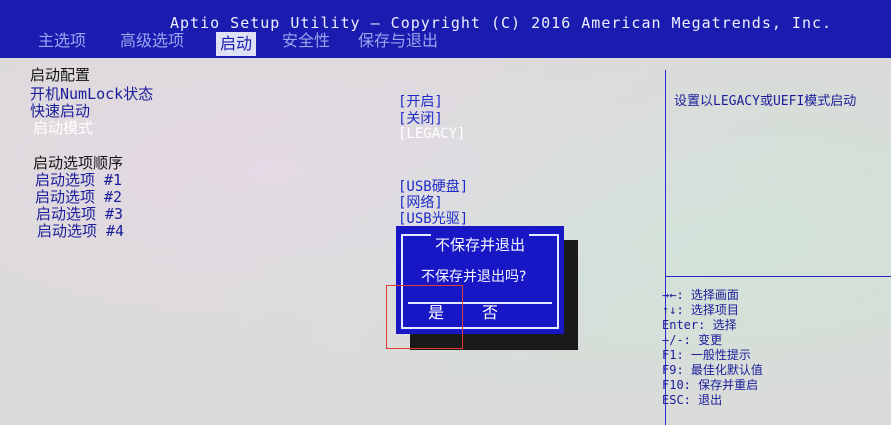 The width and height of the screenshot is (891, 425). Describe the element at coordinates (420, 118) in the screenshot. I see `fastboot-value: [关闭]` at that location.